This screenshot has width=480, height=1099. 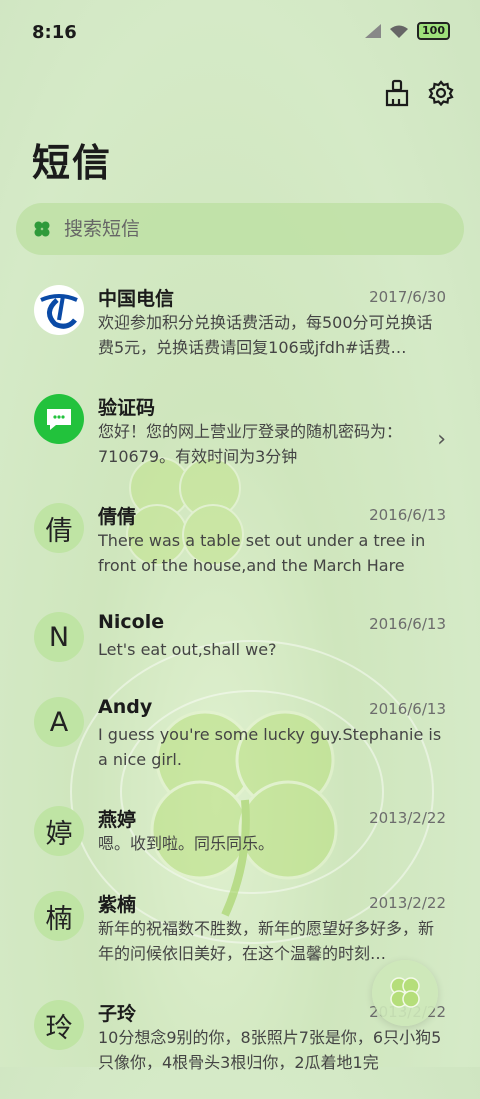 I want to click on message-bubble-avatar-icon, so click(x=59, y=419).